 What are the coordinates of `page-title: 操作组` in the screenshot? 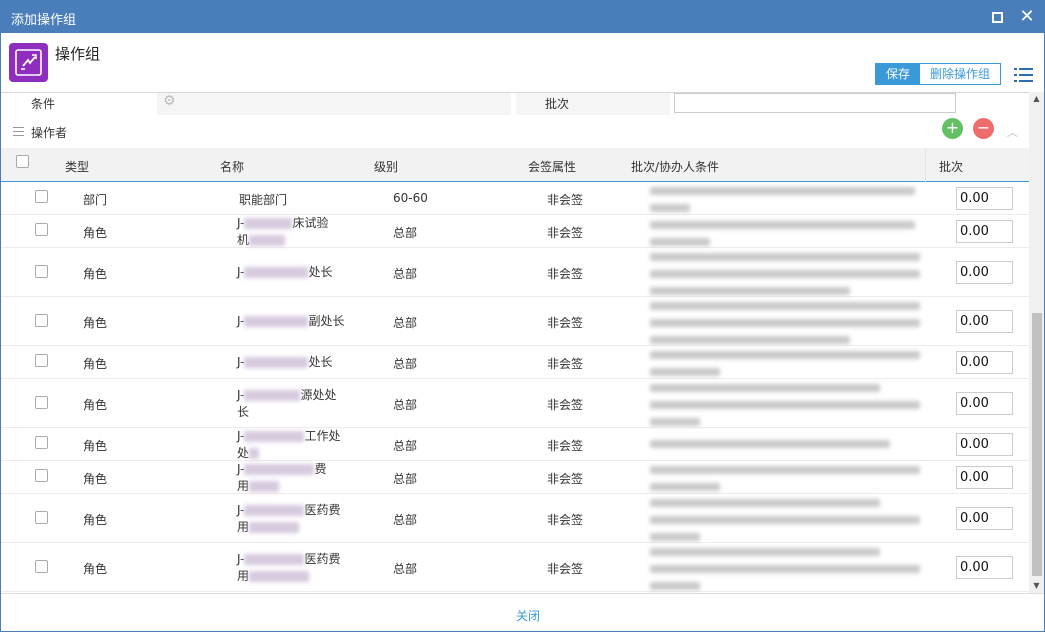 It's located at (78, 54).